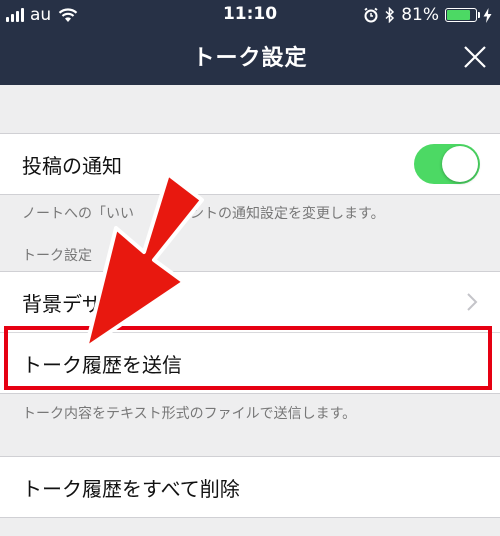  Describe the element at coordinates (420, 15) in the screenshot. I see `battery-percent: 81%` at that location.